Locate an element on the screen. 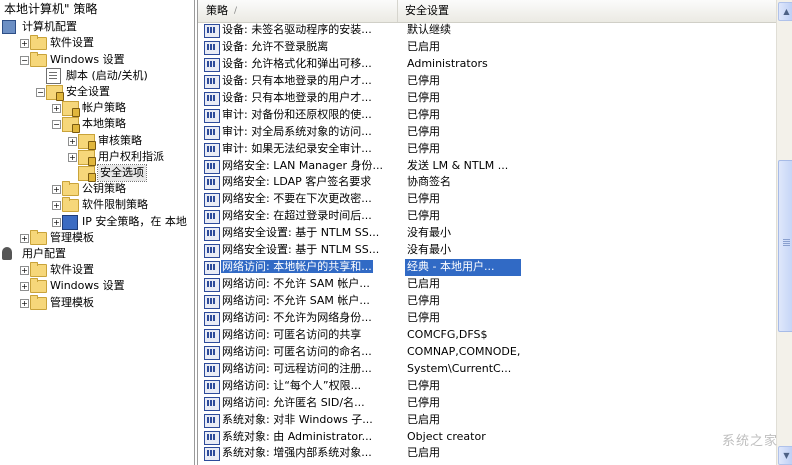 The width and height of the screenshot is (792, 465). table-row: 网络访问: 让“每个人”权限... 已停用 is located at coordinates (487, 386).